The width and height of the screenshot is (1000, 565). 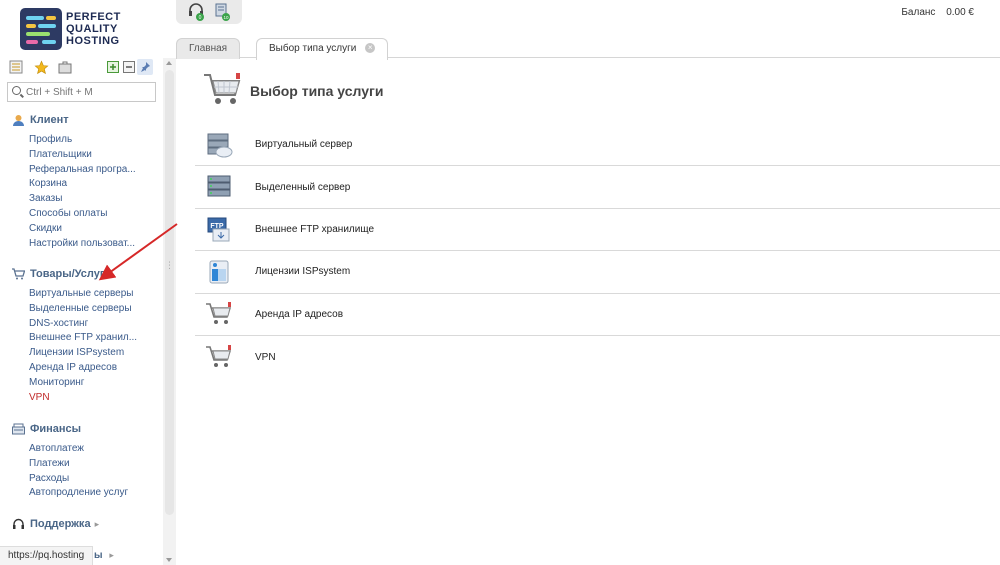 What do you see at coordinates (80, 398) in the screenshot?
I see `menu-item-vpn: VPN` at bounding box center [80, 398].